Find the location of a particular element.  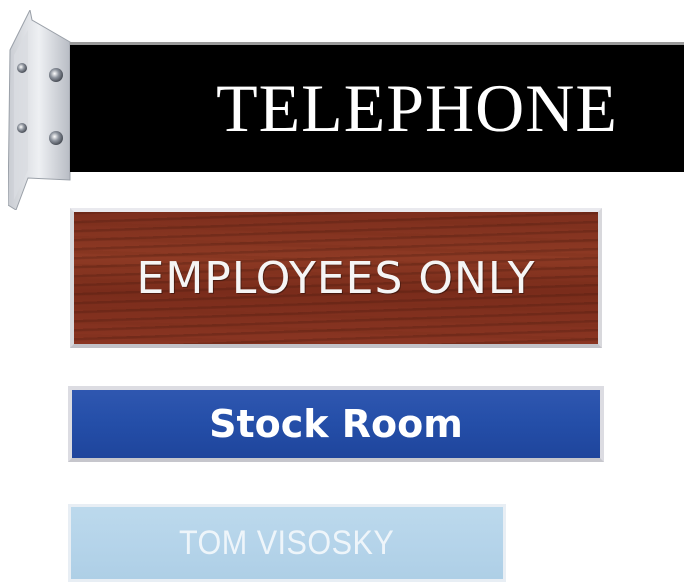

mounting-bracket is located at coordinates (39, 110).